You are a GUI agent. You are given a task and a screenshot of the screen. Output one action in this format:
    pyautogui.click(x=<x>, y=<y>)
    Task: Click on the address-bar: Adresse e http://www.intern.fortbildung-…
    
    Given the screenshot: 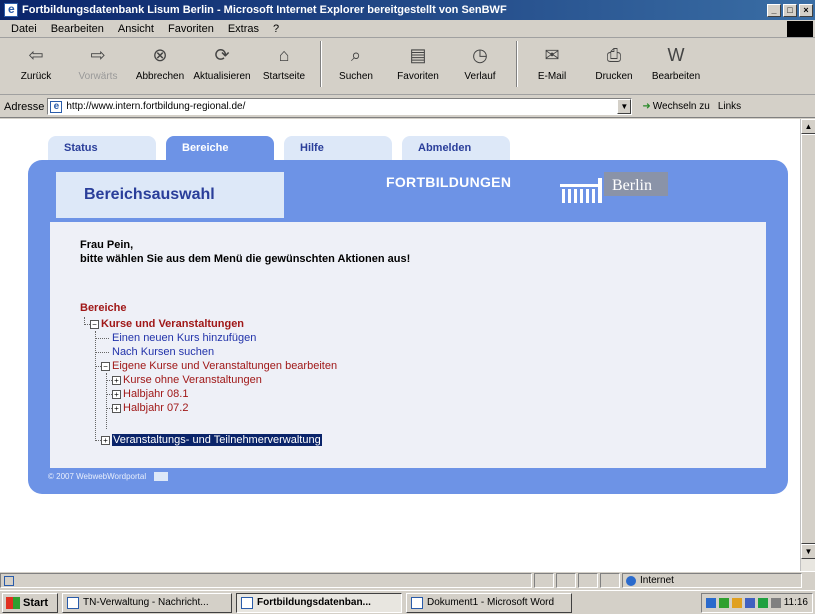 What is the action you would take?
    pyautogui.click(x=407, y=107)
    